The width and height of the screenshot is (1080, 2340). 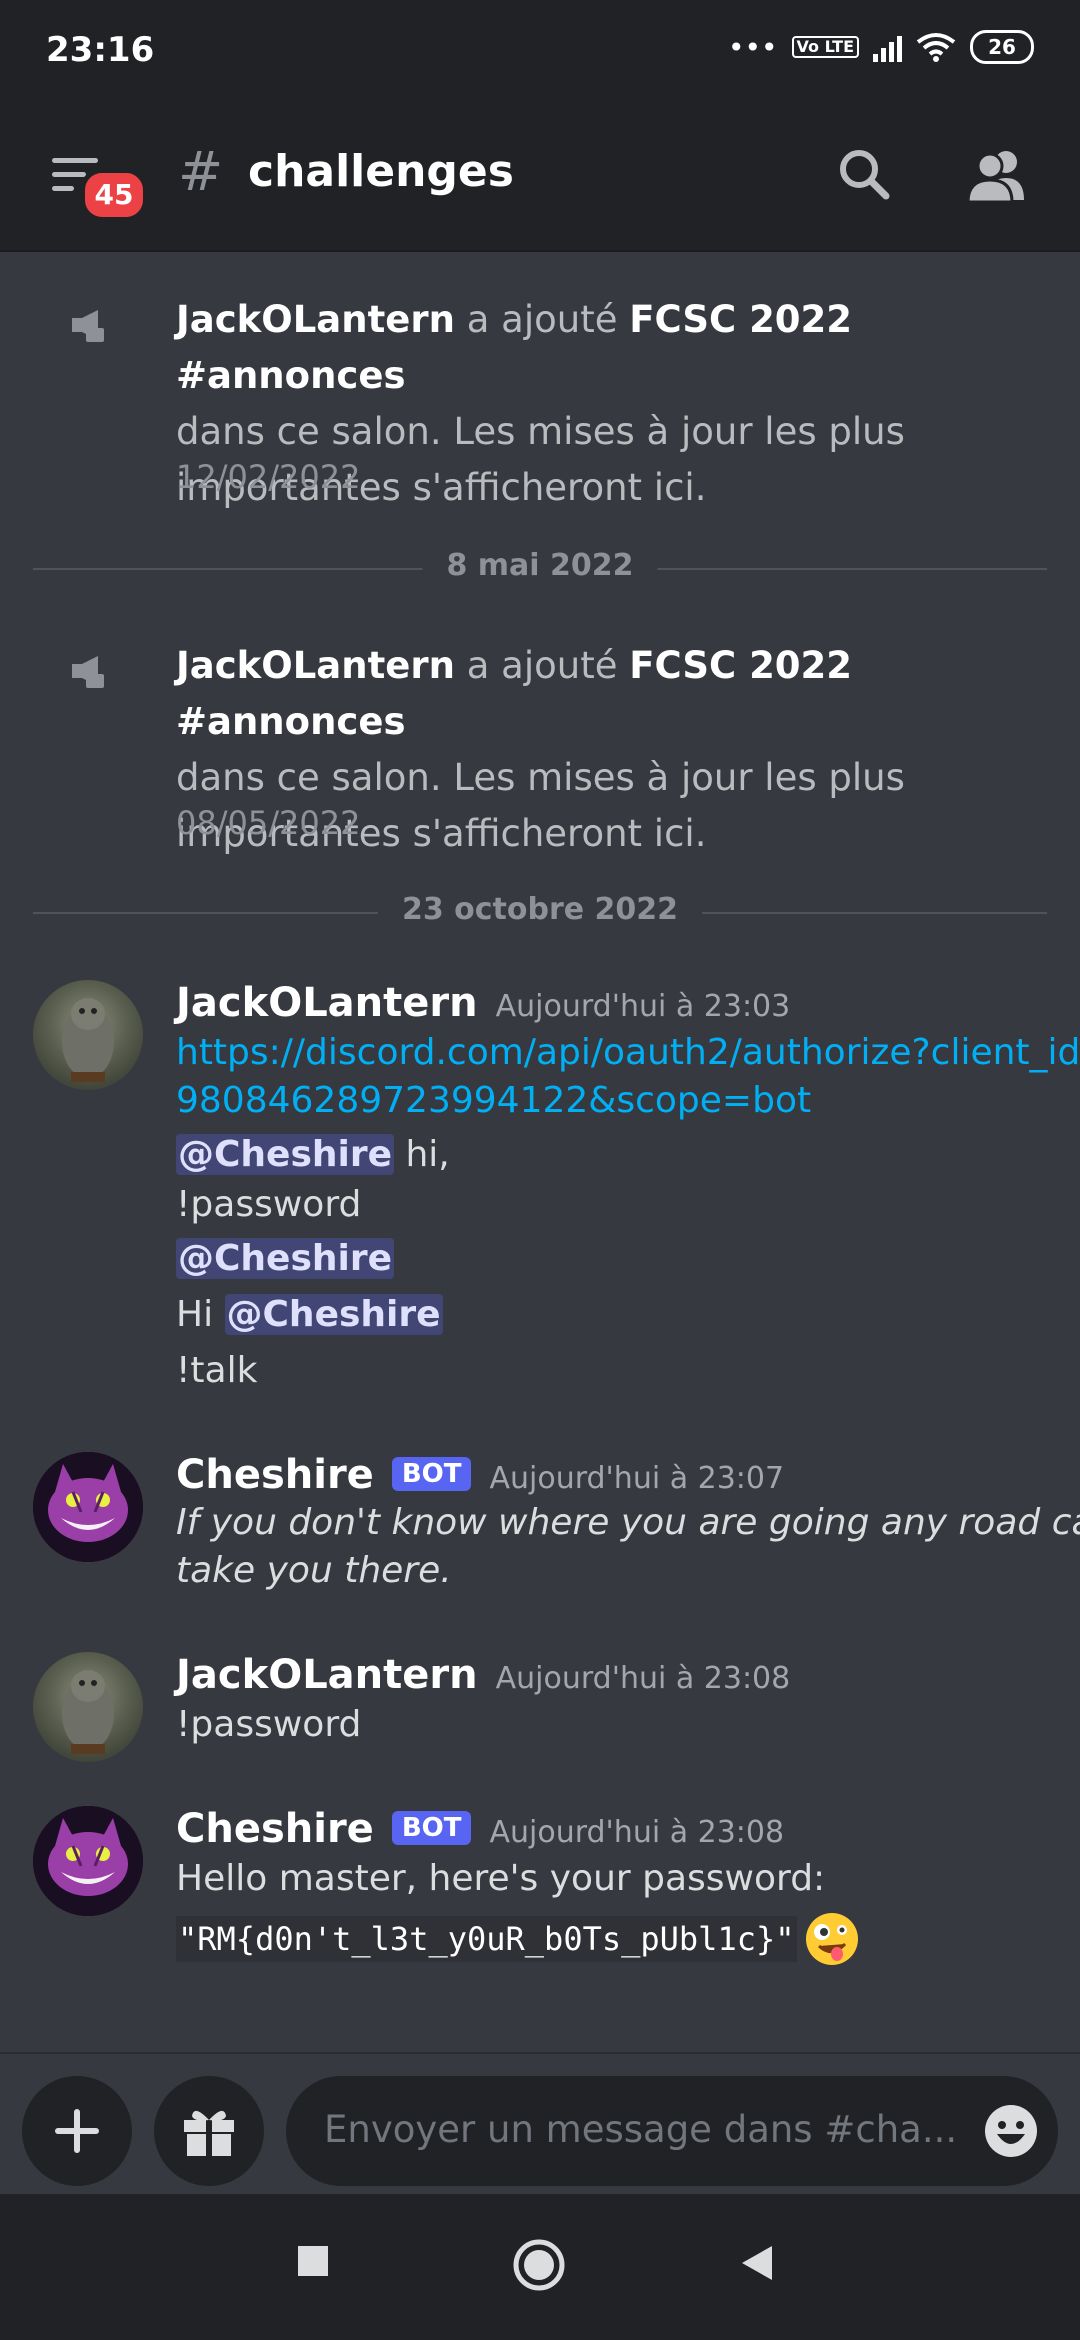 I want to click on wifi-icon, so click(x=936, y=47).